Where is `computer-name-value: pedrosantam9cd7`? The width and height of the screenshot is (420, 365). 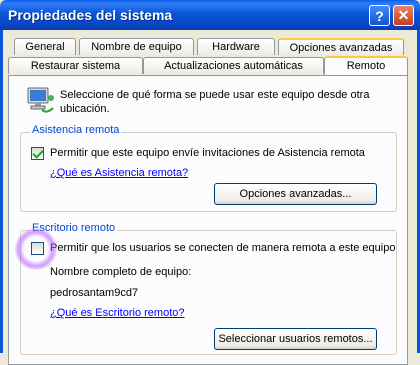 computer-name-value: pedrosantam9cd7 is located at coordinates (94, 293).